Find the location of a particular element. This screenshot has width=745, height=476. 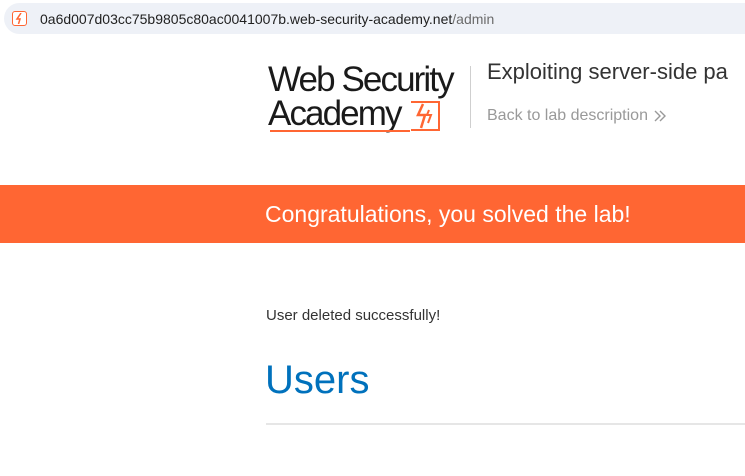

logo-underline is located at coordinates (340, 131).